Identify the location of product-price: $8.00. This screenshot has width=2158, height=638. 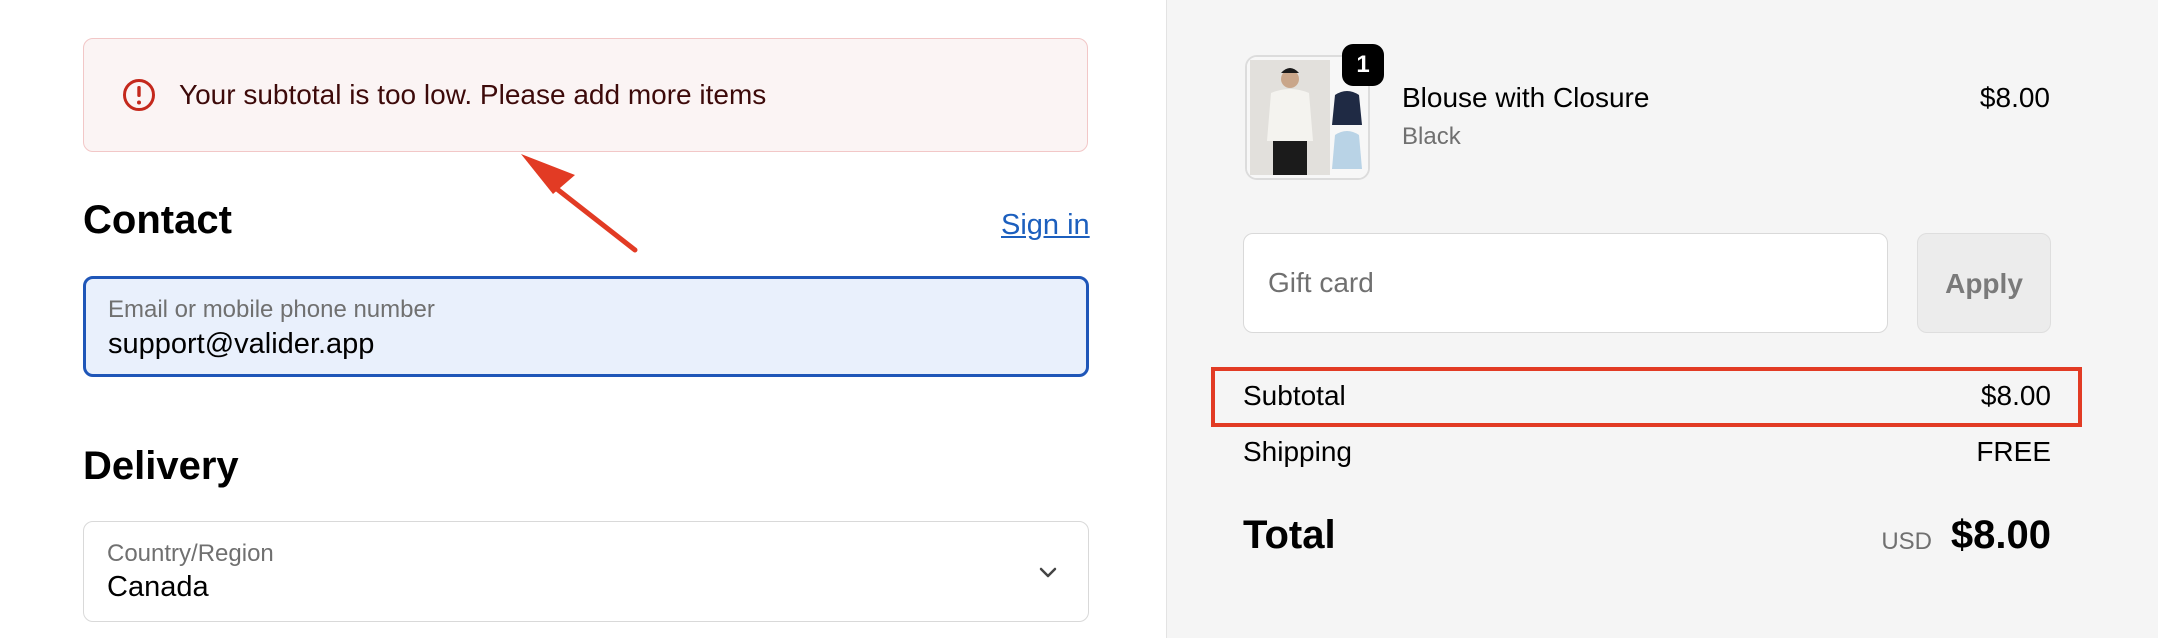
(2014, 97).